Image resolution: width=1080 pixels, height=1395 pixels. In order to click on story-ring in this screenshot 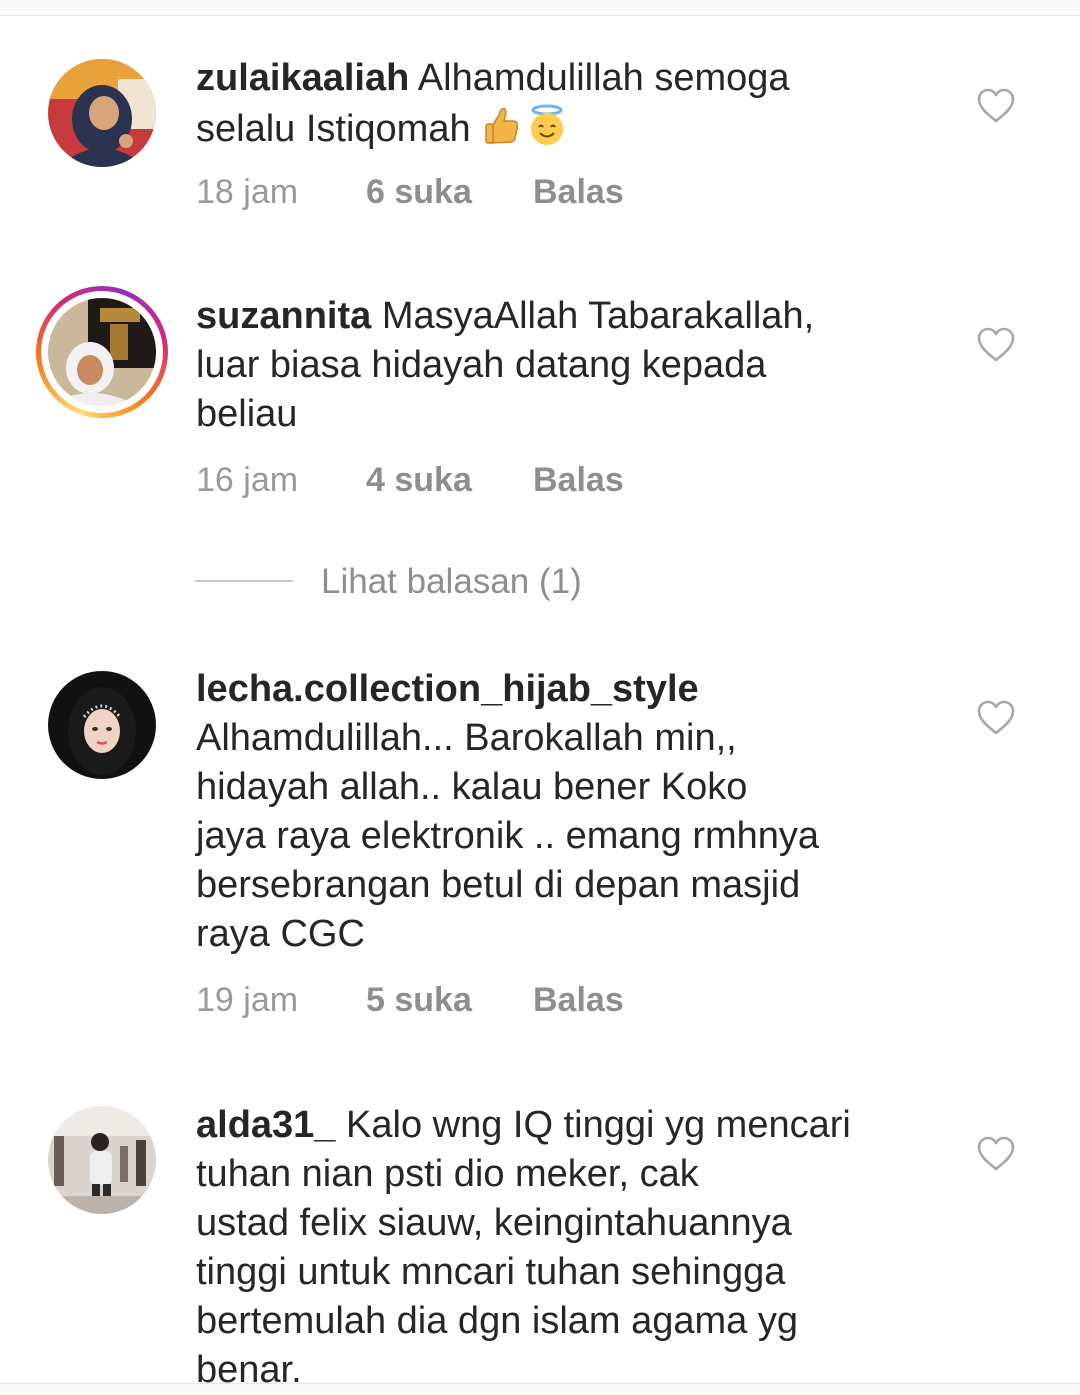, I will do `click(102, 352)`.